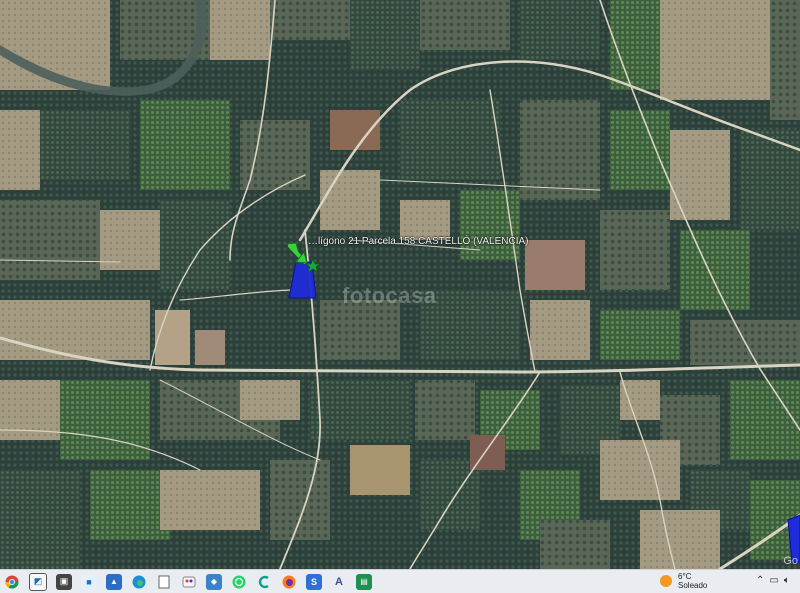 Image resolution: width=800 pixels, height=593 pixels. Describe the element at coordinates (89, 581) in the screenshot. I see `photo-icon: ■` at that location.